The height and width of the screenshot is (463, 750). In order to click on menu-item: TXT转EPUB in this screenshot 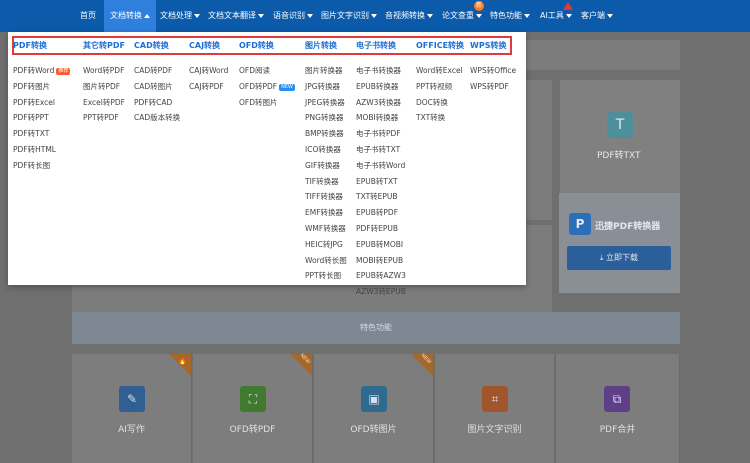, I will do `click(381, 199)`.